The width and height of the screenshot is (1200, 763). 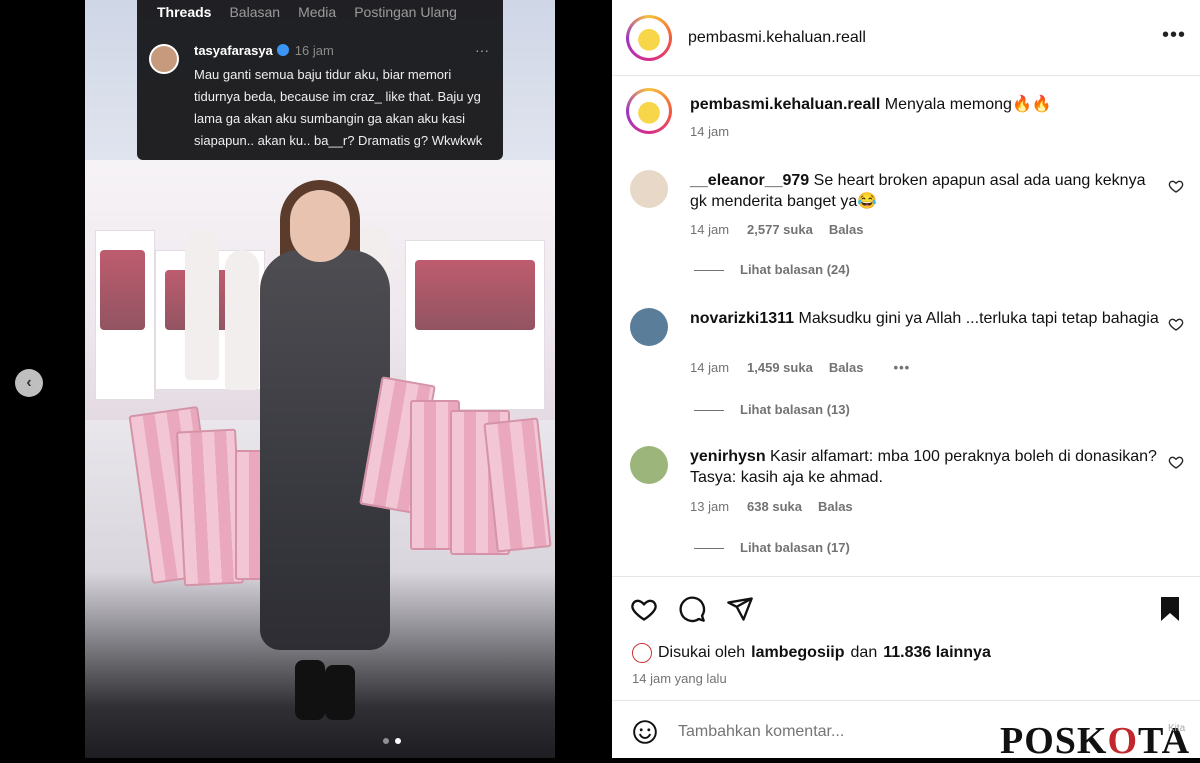 I want to click on view-replies-button: Lihat balasan (24), so click(x=772, y=269).